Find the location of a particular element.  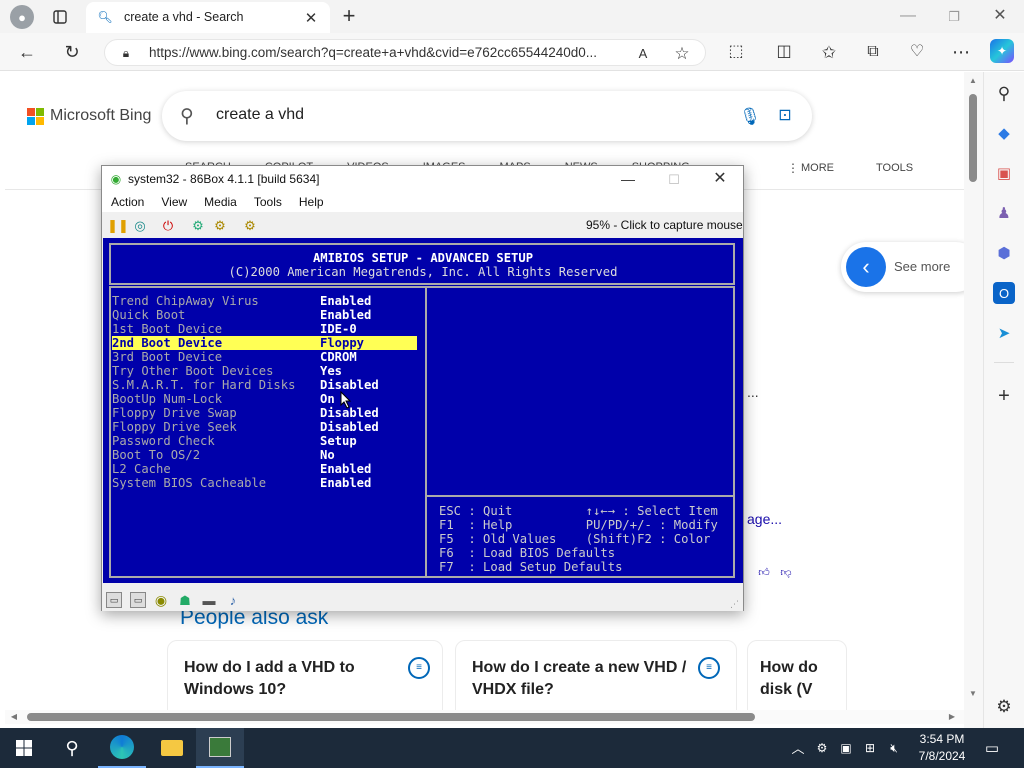

minimize-icon: — is located at coordinates (908, 16).